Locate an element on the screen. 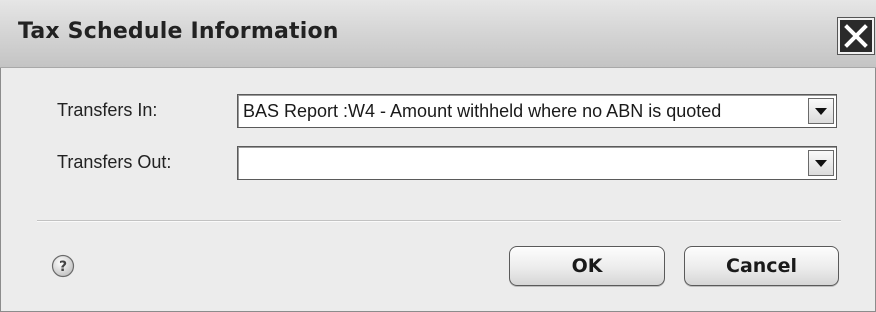  cancel-button: Cancel is located at coordinates (761, 266).